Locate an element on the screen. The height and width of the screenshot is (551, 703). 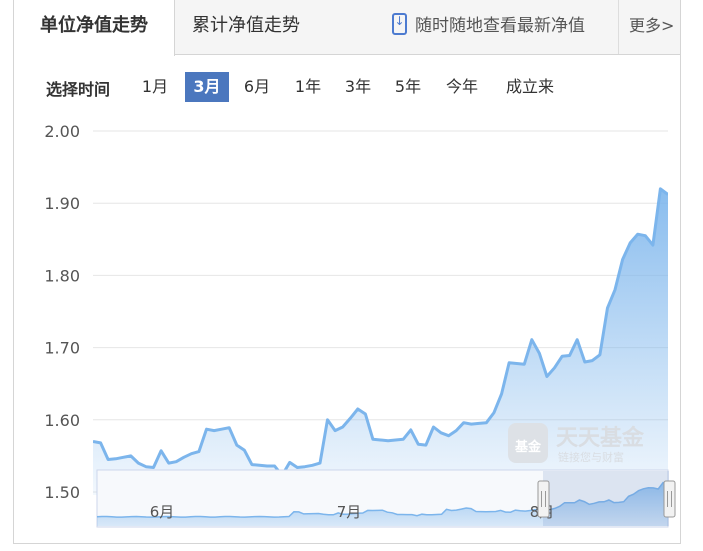
y-tick-label: 1.80 is located at coordinates (62, 275).